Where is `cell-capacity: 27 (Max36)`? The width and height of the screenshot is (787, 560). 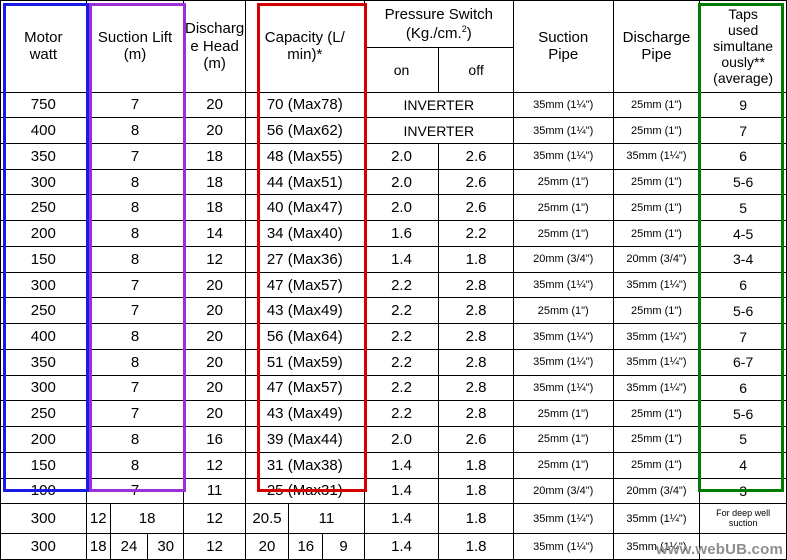
cell-capacity: 27 (Max36) is located at coordinates (304, 259).